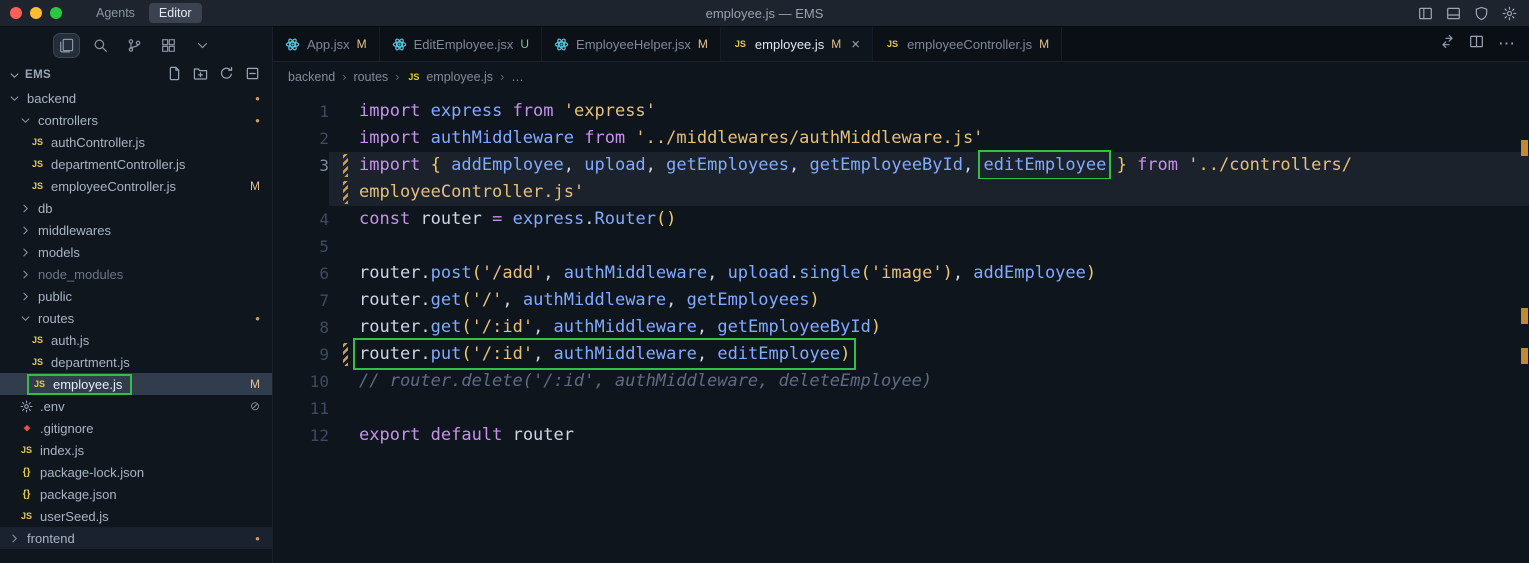 Image resolution: width=1529 pixels, height=563 pixels. Describe the element at coordinates (631, 44) in the screenshot. I see `tab-employeehelper-jsx: EmployeeHelper.jsx M` at that location.